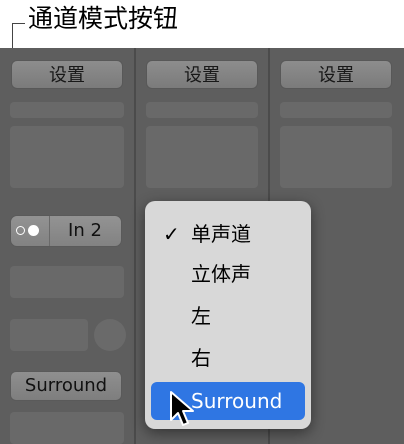 This screenshot has height=444, width=404. Describe the element at coordinates (237, 401) in the screenshot. I see `menu-item-label: Surround` at that location.